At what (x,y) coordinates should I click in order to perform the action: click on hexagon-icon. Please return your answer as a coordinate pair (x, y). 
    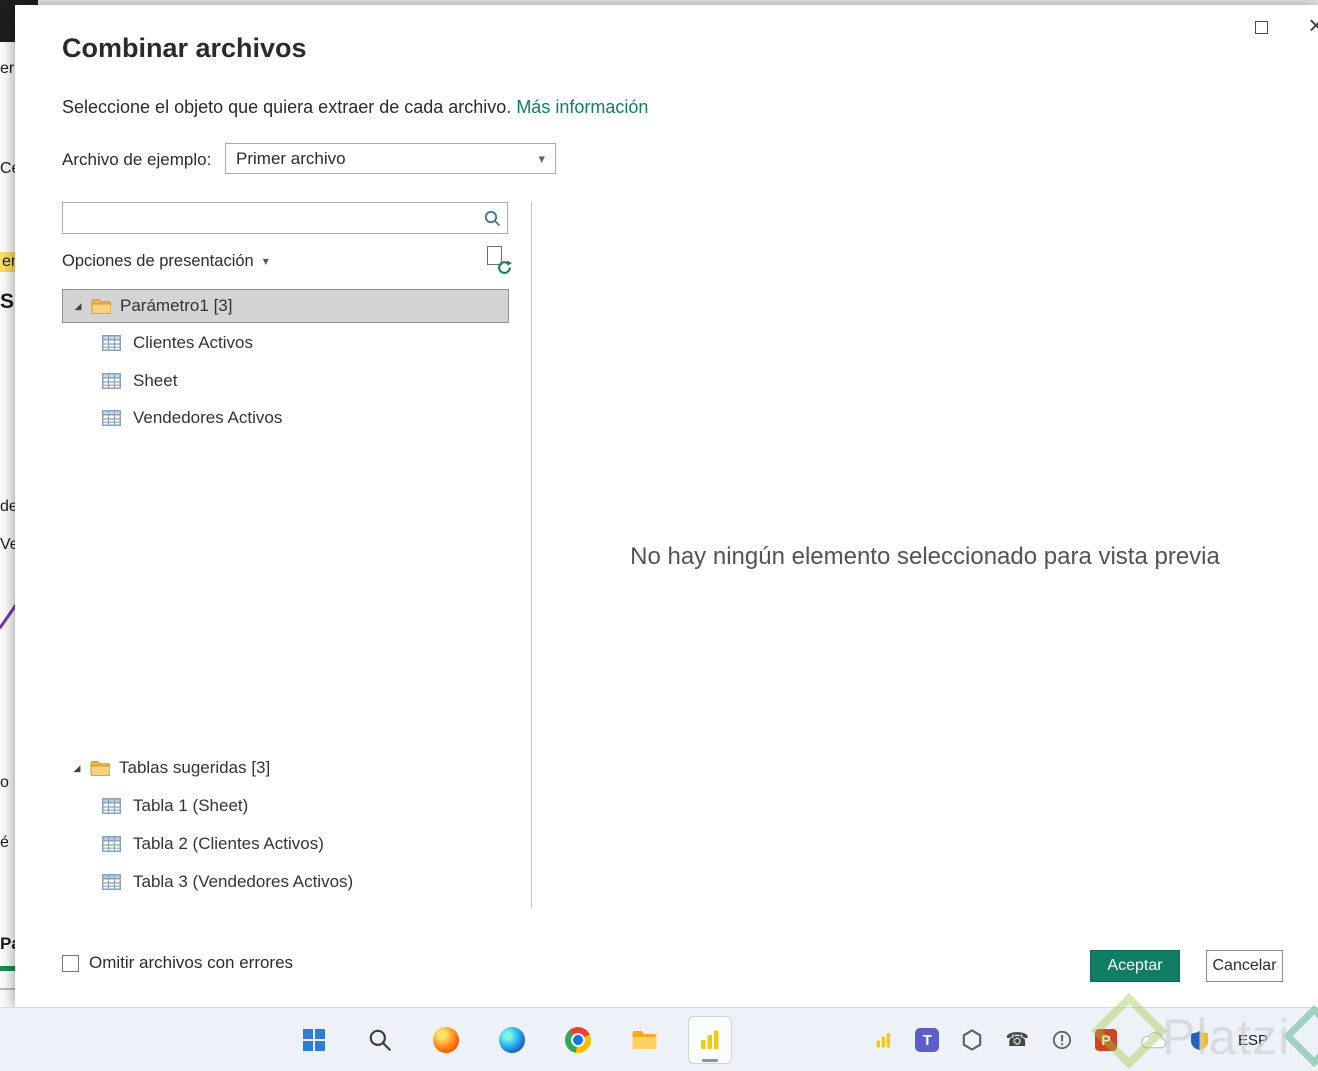
    Looking at the image, I should click on (972, 1040).